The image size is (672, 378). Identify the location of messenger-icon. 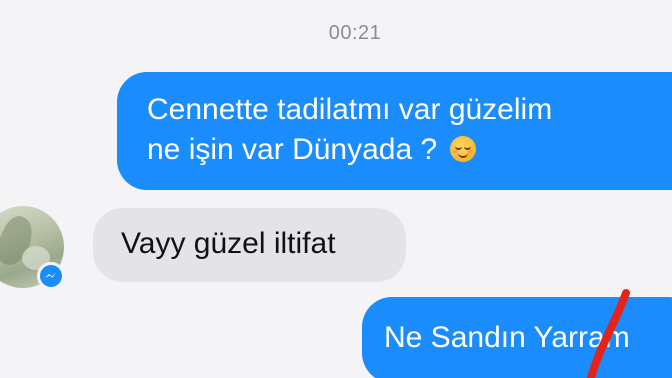
(51, 276).